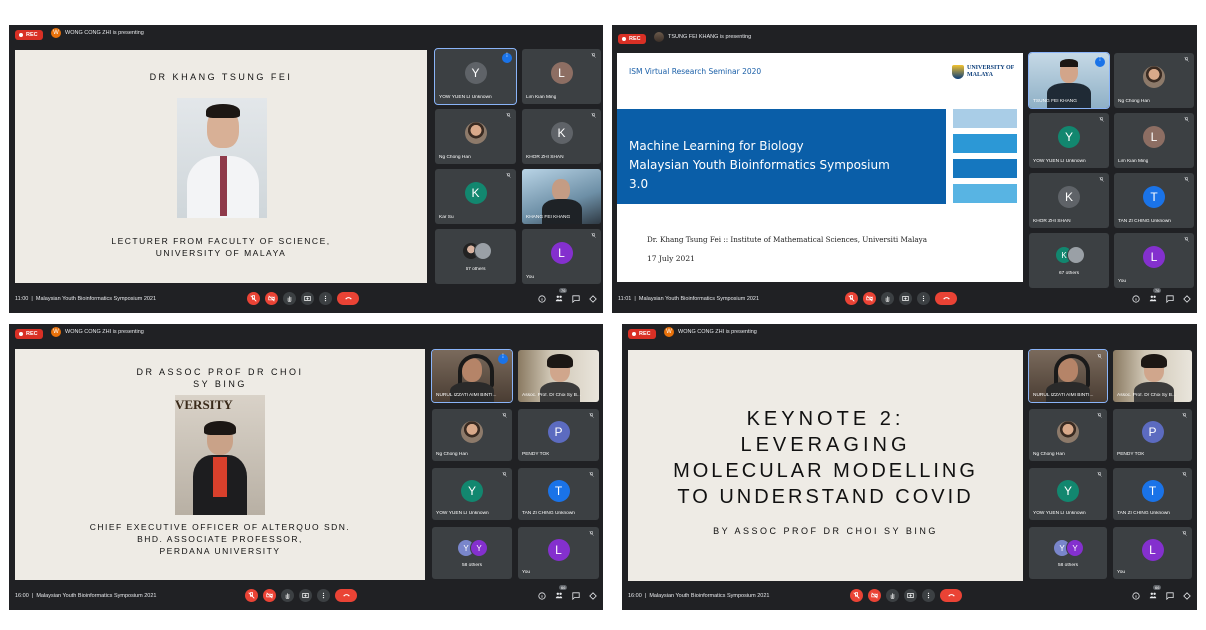  What do you see at coordinates (1069, 260) in the screenshot?
I see `others-tile: K 67 others` at bounding box center [1069, 260].